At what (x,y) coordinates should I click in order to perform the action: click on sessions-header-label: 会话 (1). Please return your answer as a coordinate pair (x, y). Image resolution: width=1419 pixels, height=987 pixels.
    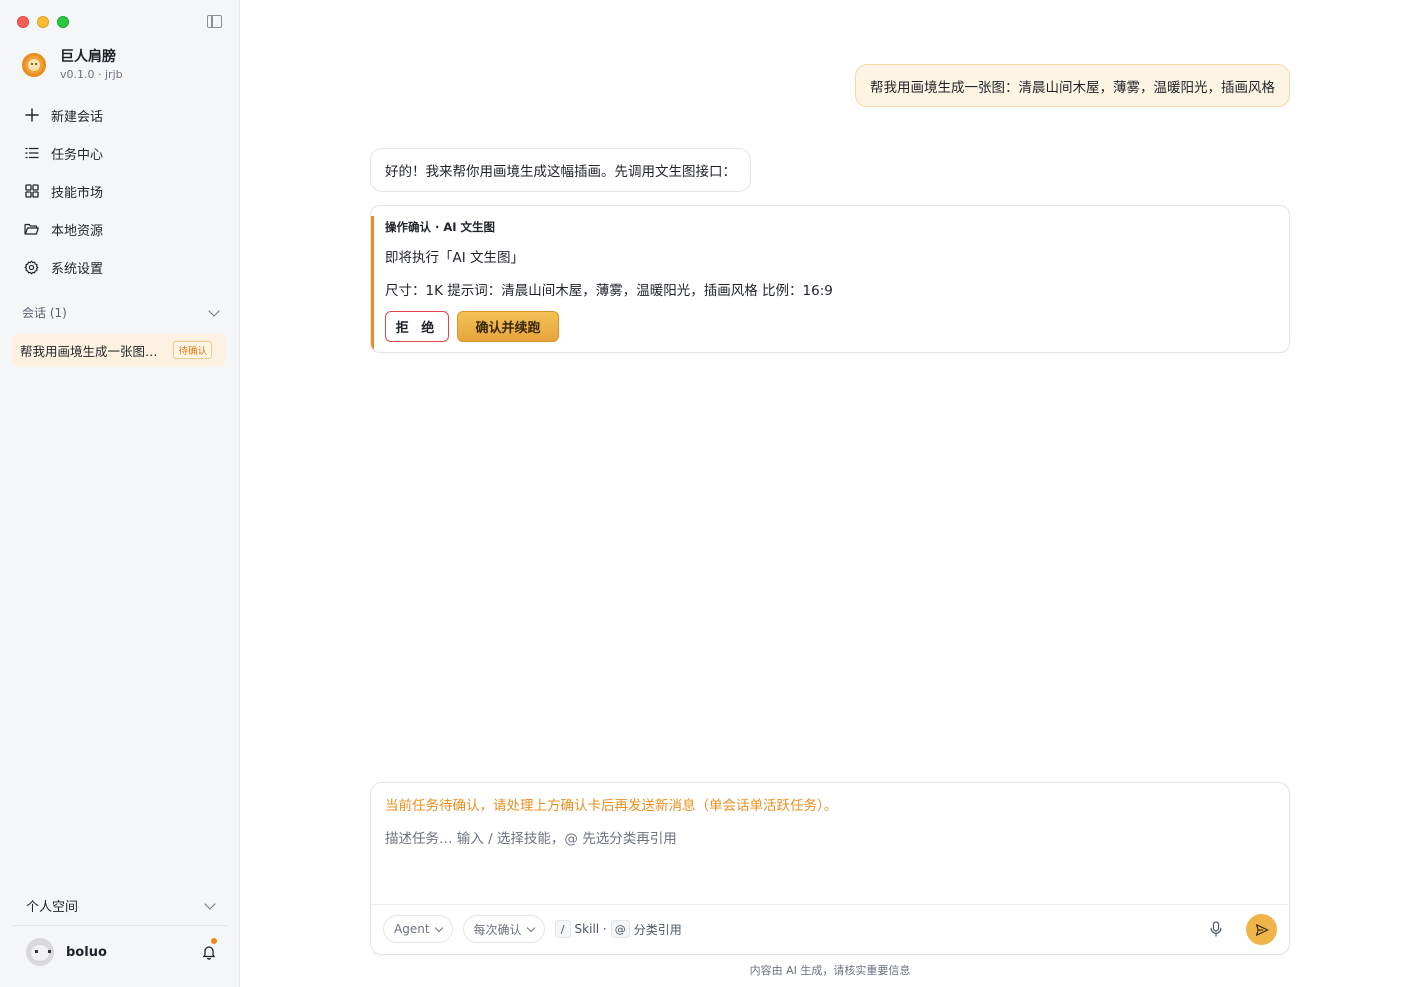
    Looking at the image, I should click on (44, 313).